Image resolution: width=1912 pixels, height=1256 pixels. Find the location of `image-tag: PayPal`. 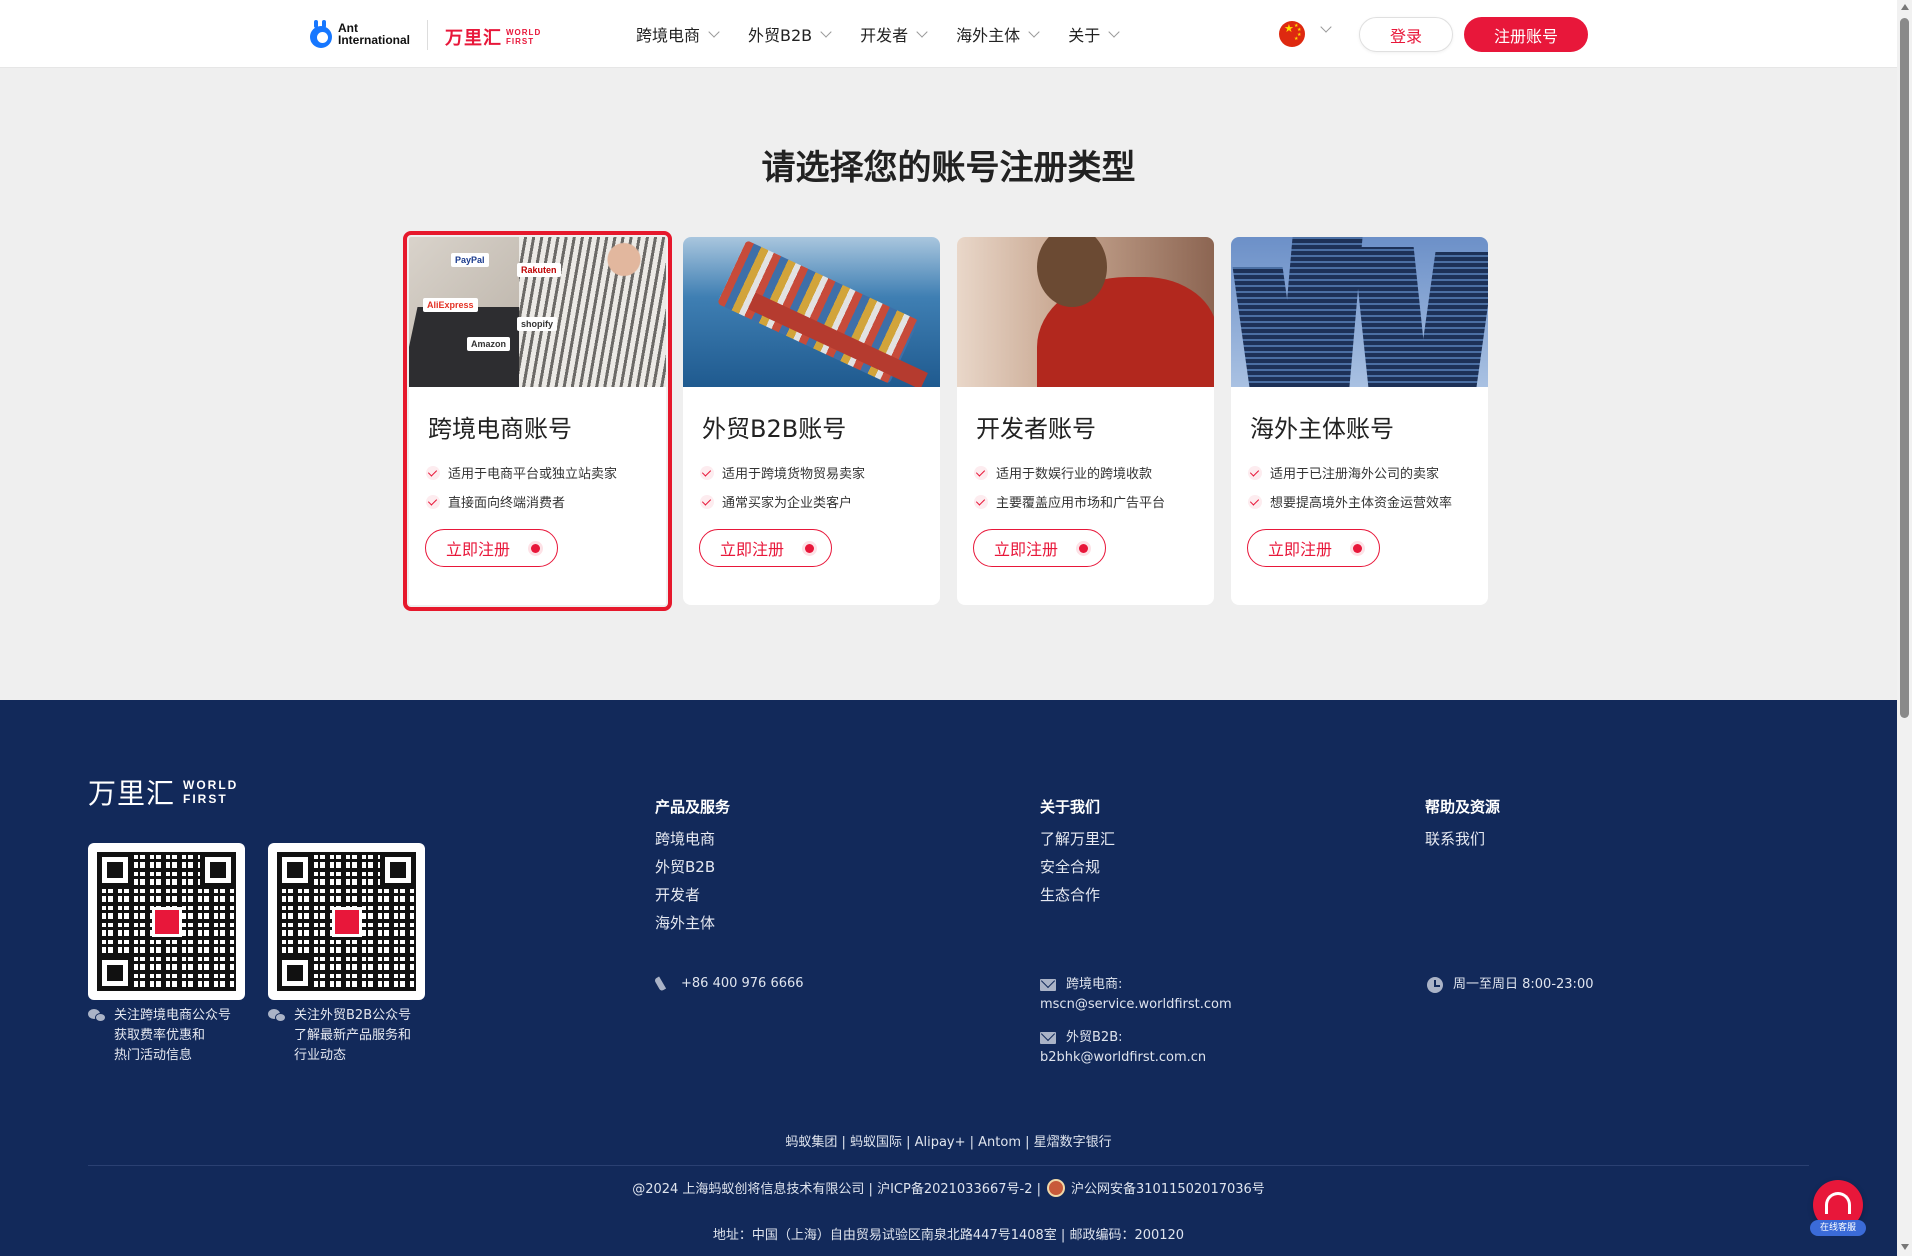

image-tag: PayPal is located at coordinates (470, 260).